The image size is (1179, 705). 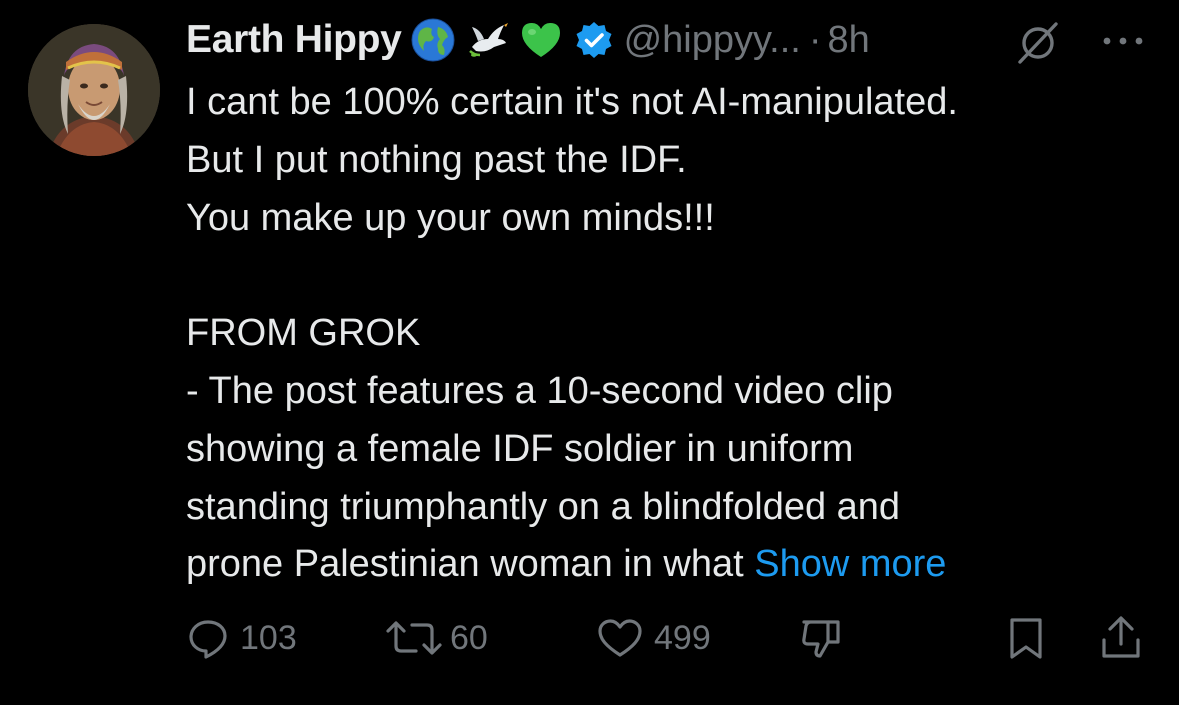 What do you see at coordinates (1123, 41) in the screenshot?
I see `more-options-icon` at bounding box center [1123, 41].